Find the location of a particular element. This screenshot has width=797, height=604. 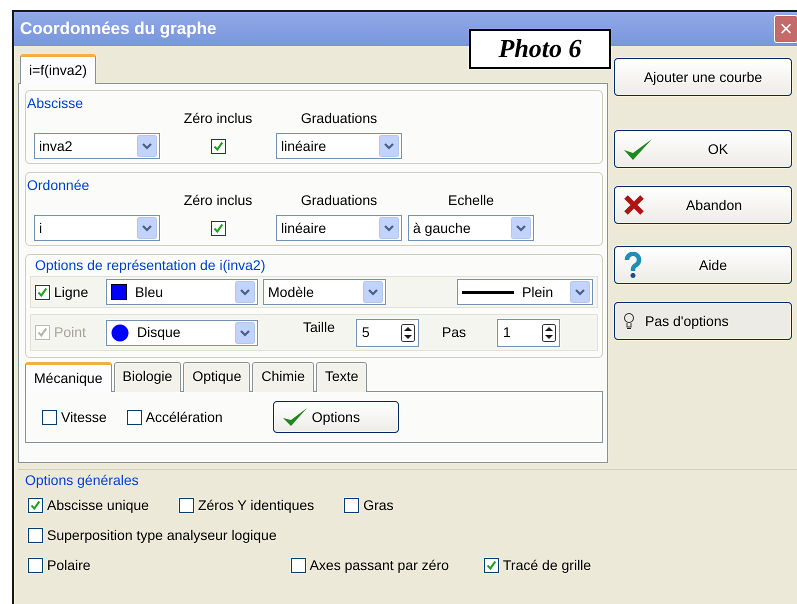

tab: Chimie is located at coordinates (283, 377).